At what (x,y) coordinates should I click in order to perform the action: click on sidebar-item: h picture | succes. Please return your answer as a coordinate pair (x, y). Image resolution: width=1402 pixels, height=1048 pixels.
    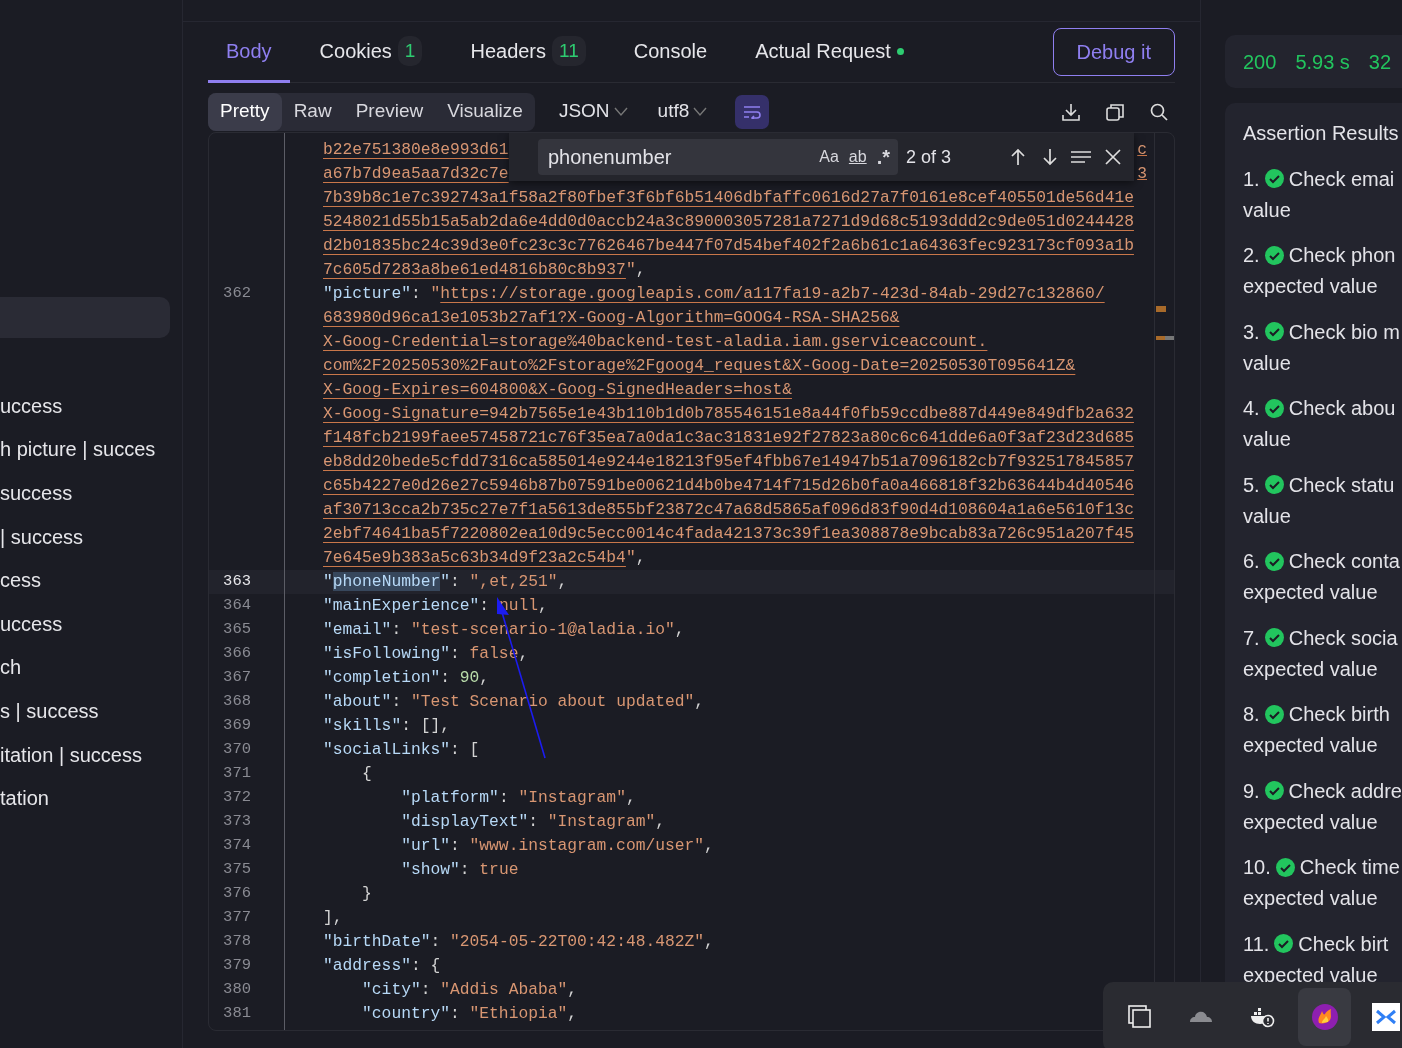
    Looking at the image, I should click on (91, 449).